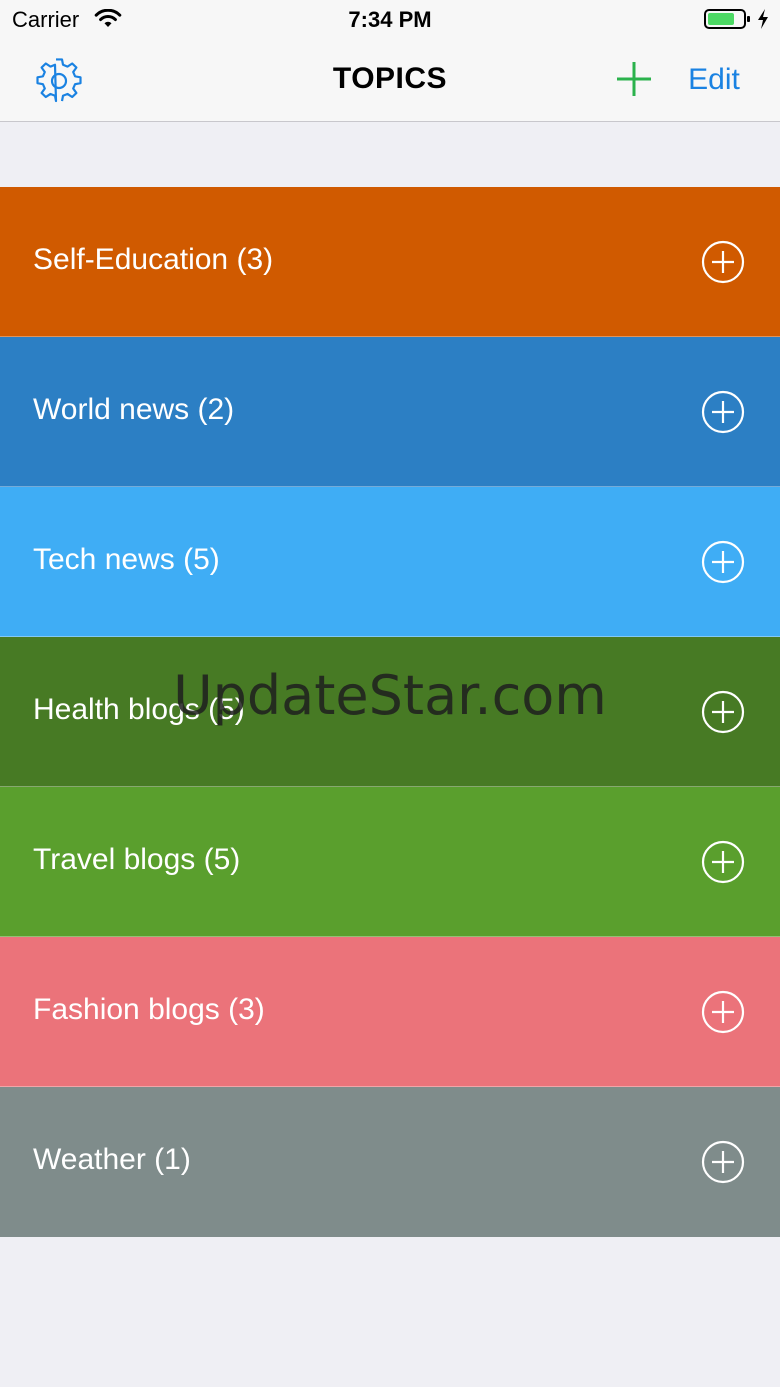 Image resolution: width=780 pixels, height=1387 pixels. What do you see at coordinates (112, 1159) in the screenshot?
I see `topic-label: Weather (1)` at bounding box center [112, 1159].